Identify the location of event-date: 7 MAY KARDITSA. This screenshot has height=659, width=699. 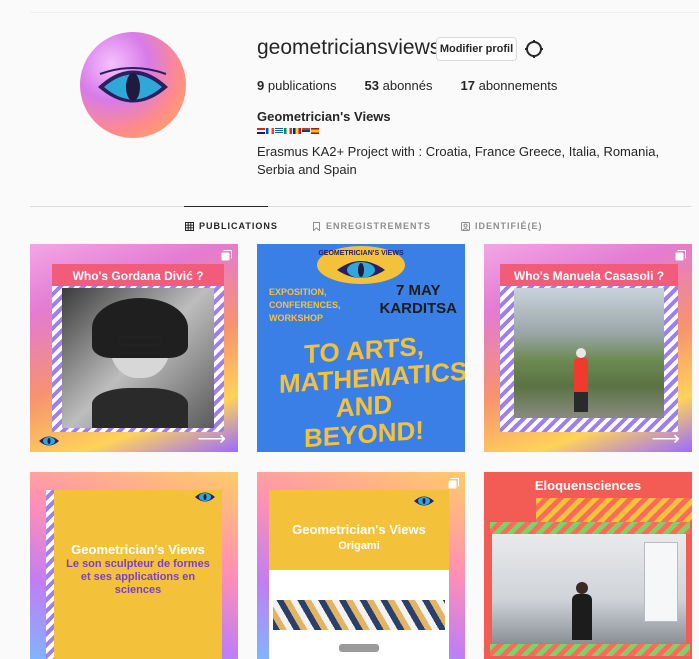
(418, 299).